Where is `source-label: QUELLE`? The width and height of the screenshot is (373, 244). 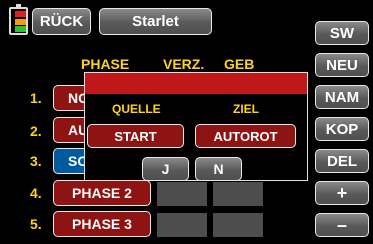
source-label: QUELLE is located at coordinates (136, 109).